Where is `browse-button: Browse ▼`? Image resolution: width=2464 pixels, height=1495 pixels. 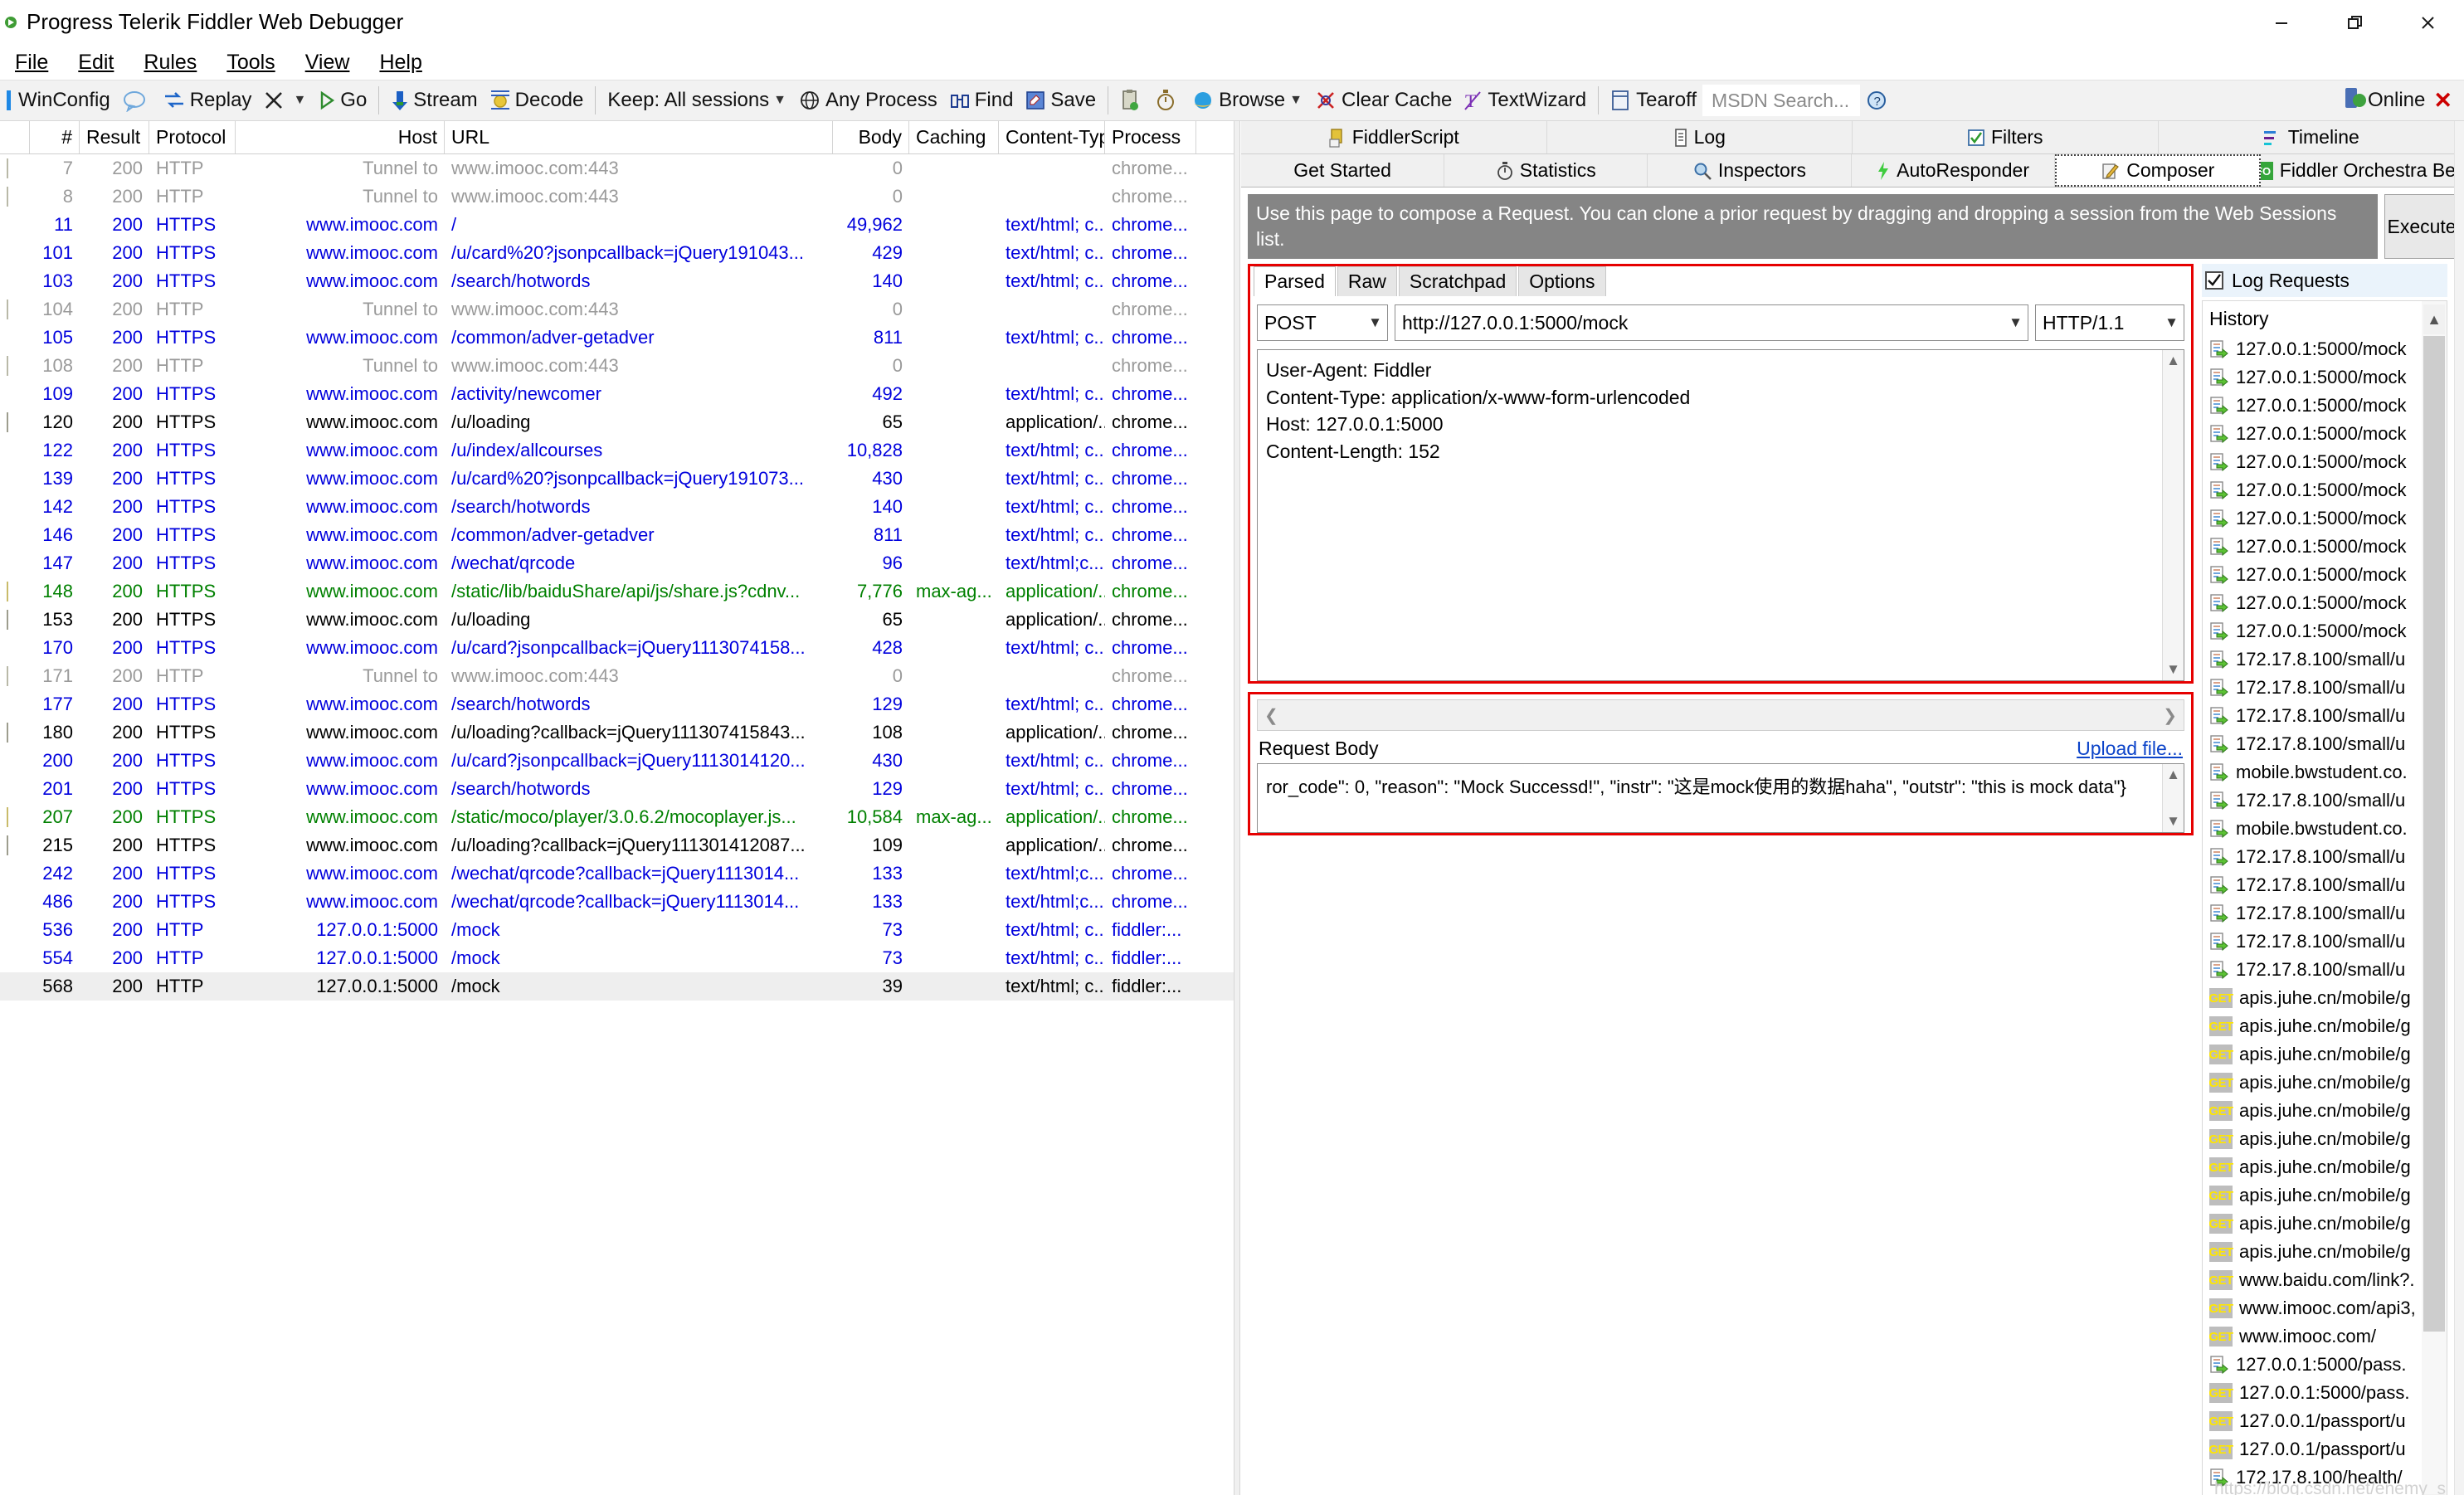 browse-button: Browse ▼ is located at coordinates (1247, 100).